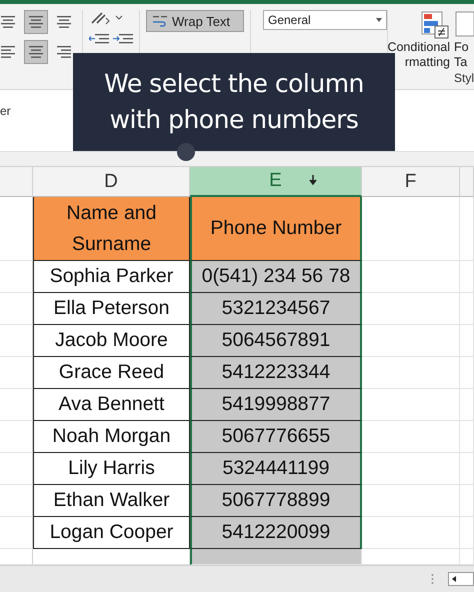 The image size is (474, 592). What do you see at coordinates (454, 579) in the screenshot?
I see `left-arrow-icon` at bounding box center [454, 579].